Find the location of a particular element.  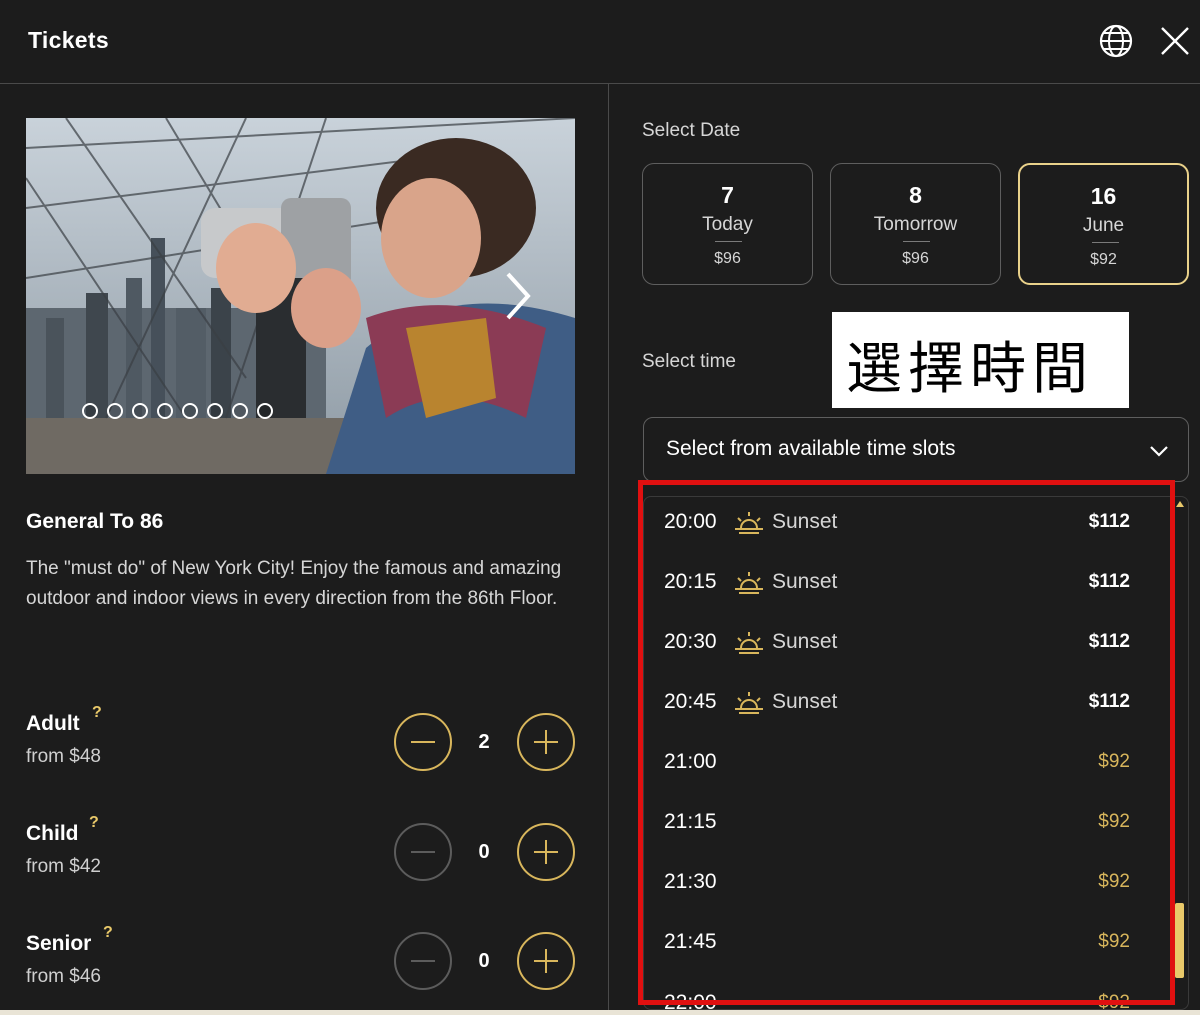

page-title: Tickets is located at coordinates (68, 40).